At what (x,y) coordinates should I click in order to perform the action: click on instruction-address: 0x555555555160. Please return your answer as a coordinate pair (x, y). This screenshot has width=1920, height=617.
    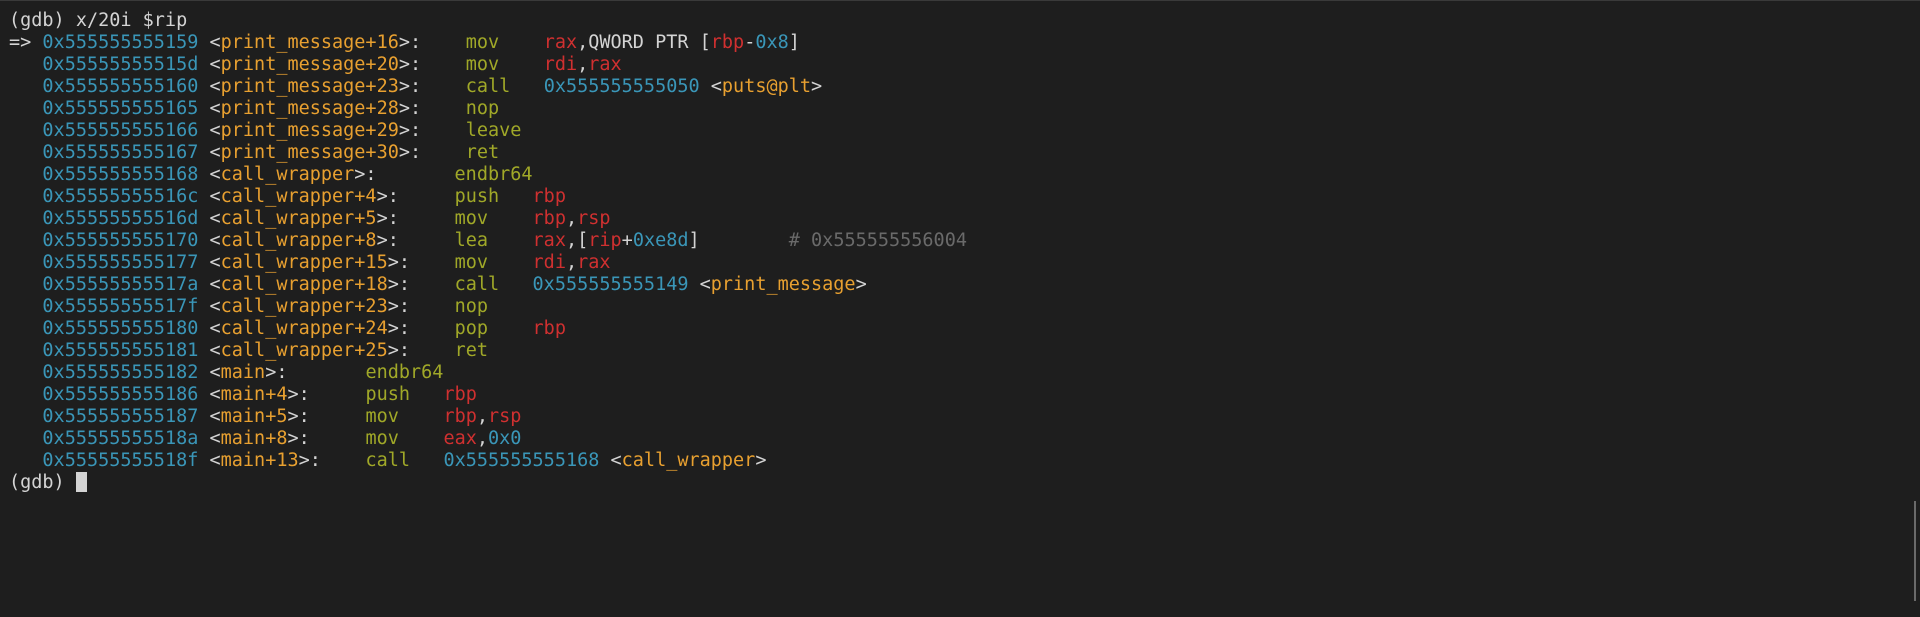
    Looking at the image, I should click on (120, 86).